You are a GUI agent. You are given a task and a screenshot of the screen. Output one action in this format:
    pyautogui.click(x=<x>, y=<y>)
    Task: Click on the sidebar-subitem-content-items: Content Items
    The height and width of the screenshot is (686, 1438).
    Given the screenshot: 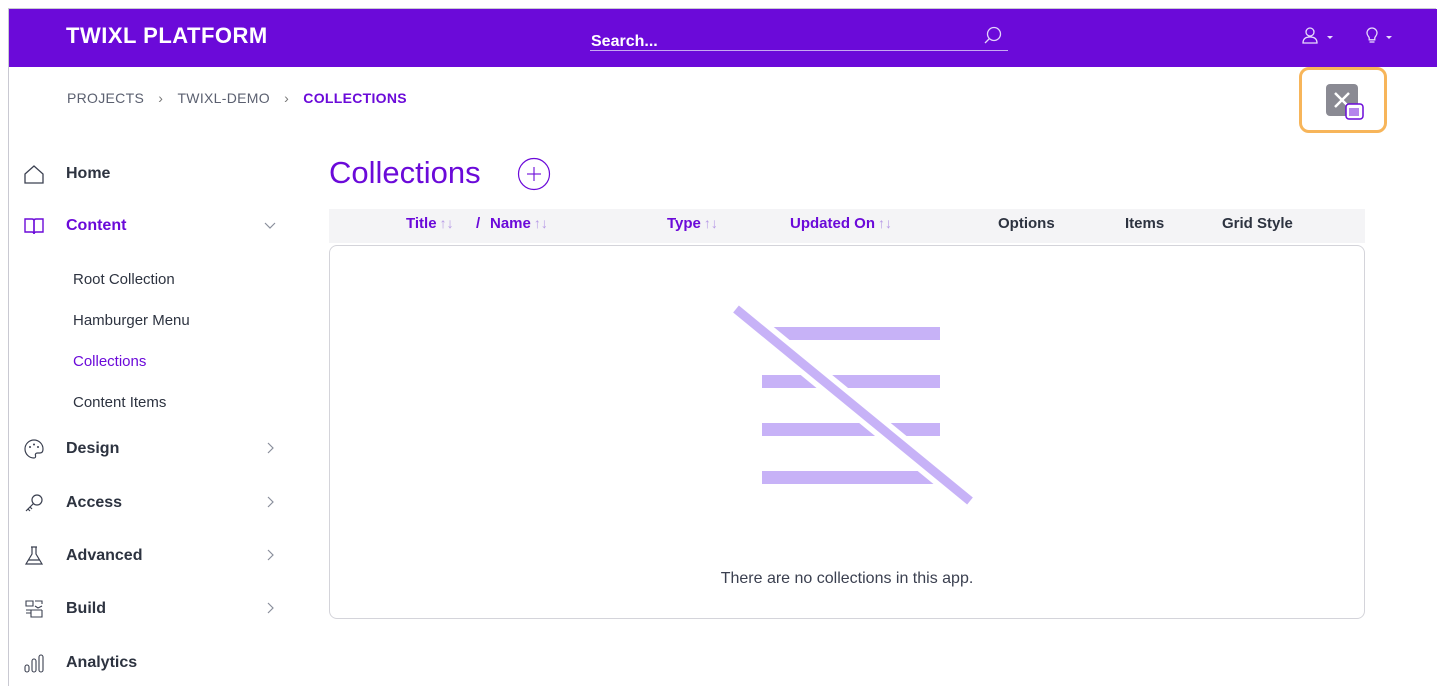 What is the action you would take?
    pyautogui.click(x=119, y=402)
    